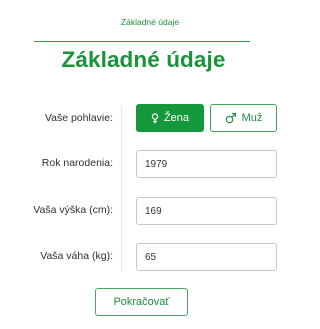 This screenshot has width=320, height=329. I want to click on male-symbol-icon, so click(230, 118).